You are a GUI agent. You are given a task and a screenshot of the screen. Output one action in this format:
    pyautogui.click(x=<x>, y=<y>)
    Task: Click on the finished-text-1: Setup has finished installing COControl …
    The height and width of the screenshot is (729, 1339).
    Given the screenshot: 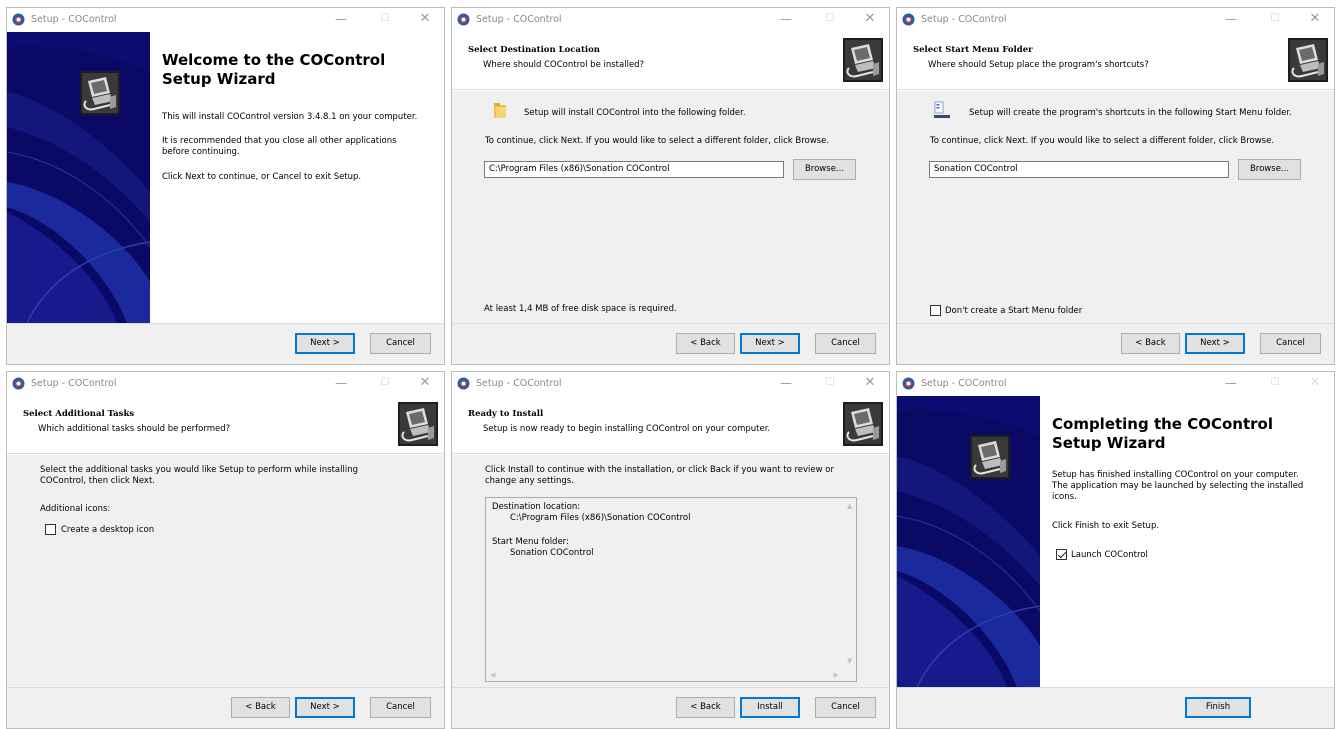 What is the action you would take?
    pyautogui.click(x=1177, y=486)
    